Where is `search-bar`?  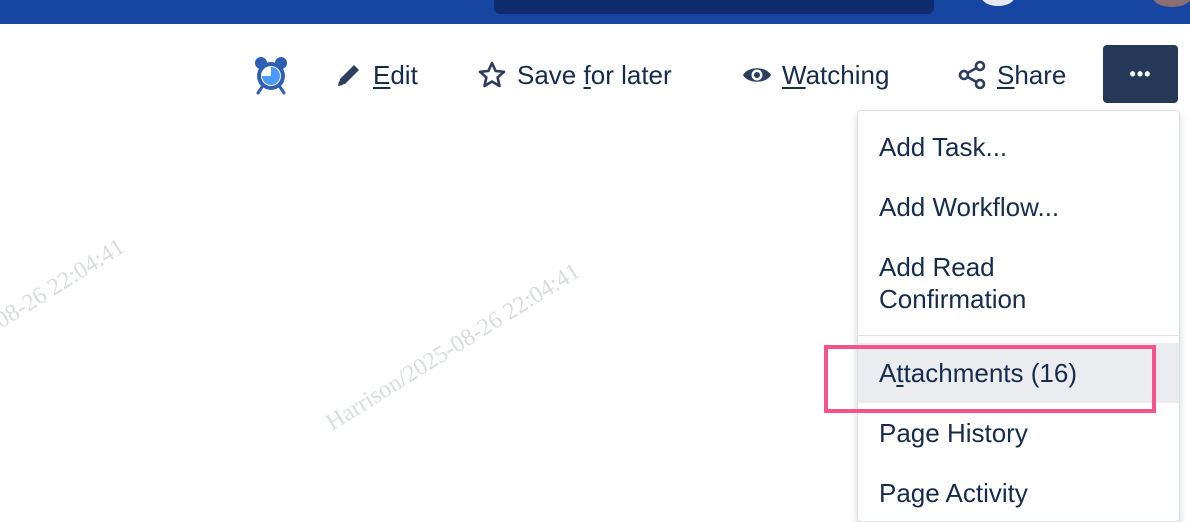
search-bar is located at coordinates (714, 7).